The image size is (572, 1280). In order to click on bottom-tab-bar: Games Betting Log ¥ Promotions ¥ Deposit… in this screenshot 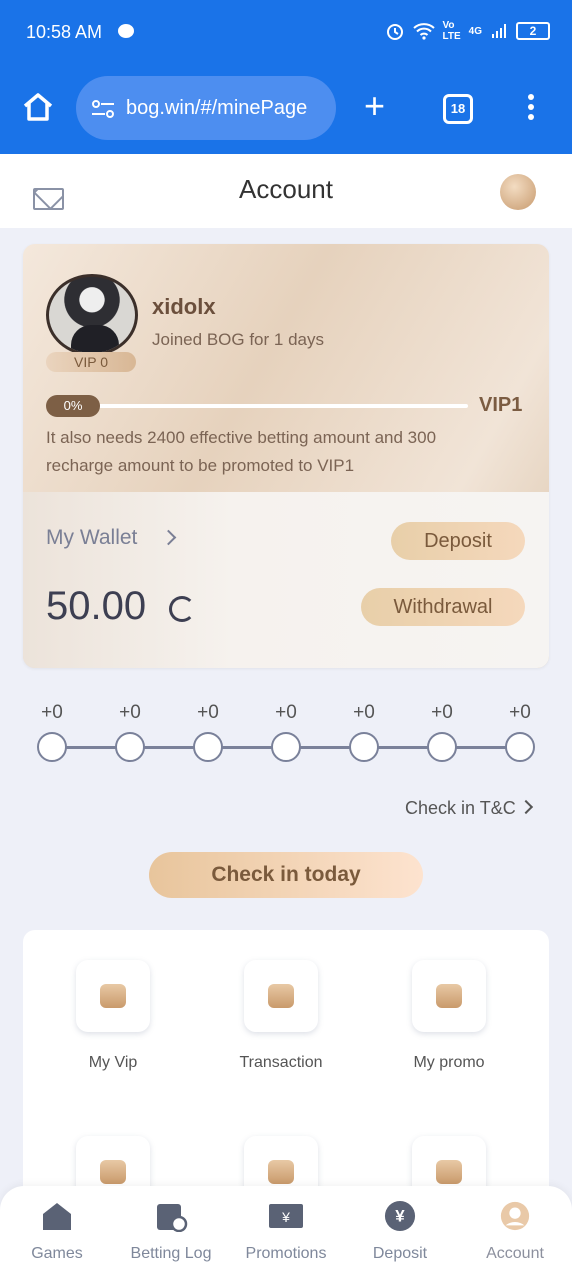, I will do `click(286, 1233)`.